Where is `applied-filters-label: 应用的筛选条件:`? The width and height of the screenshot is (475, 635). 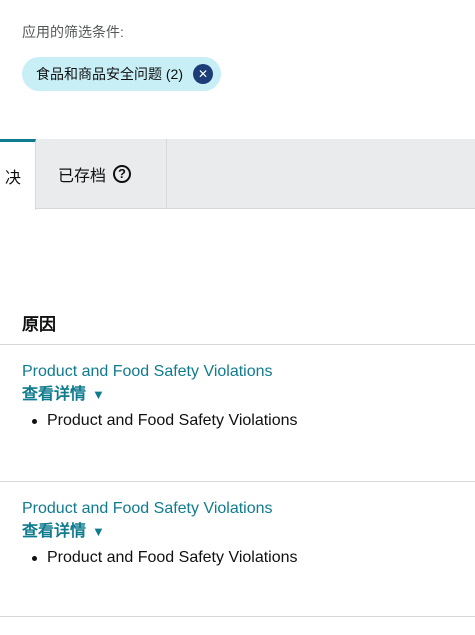
applied-filters-label: 应用的筛选条件: is located at coordinates (73, 32).